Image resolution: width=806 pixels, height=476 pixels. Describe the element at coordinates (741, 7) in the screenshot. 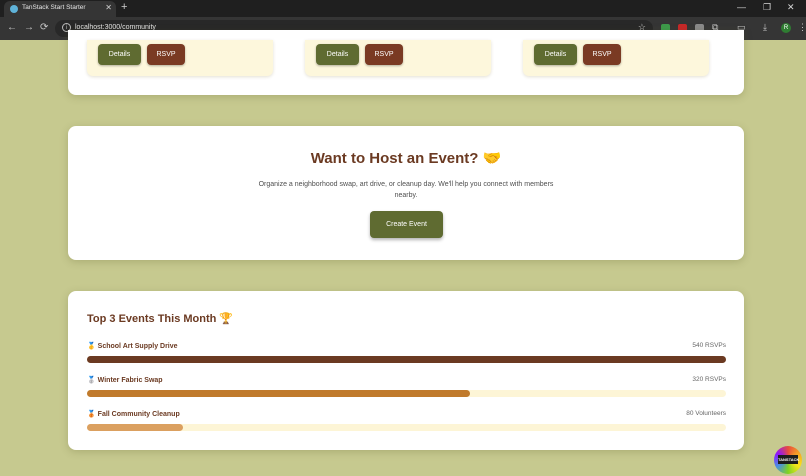

I see `minimize-icon: —` at that location.